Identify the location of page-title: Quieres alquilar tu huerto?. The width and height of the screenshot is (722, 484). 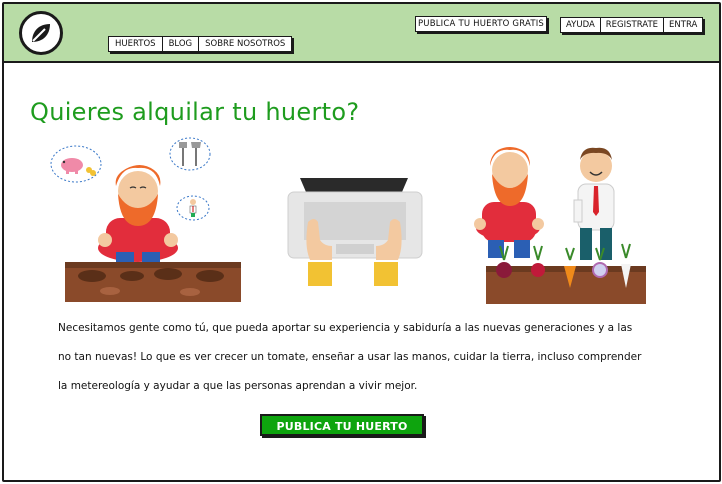
(195, 112).